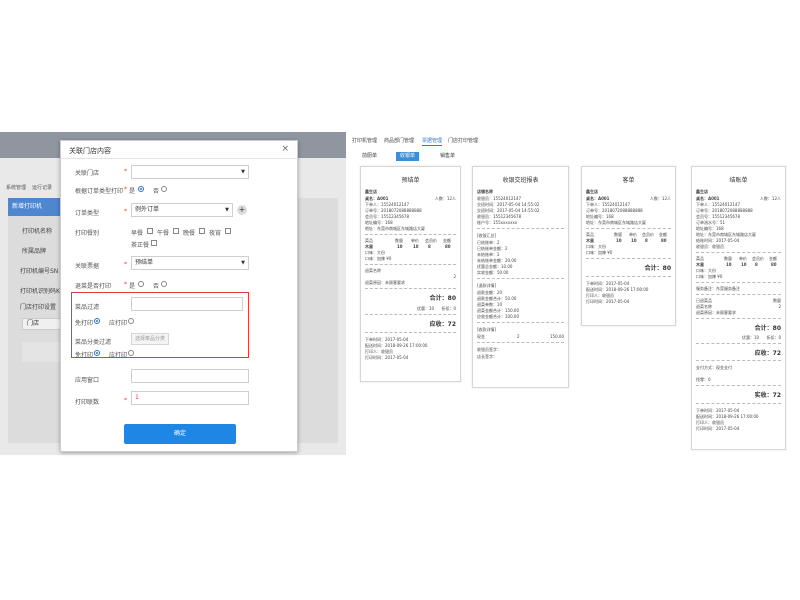 The image size is (800, 600). What do you see at coordinates (132, 191) in the screenshot?
I see `radio-label: 是` at bounding box center [132, 191].